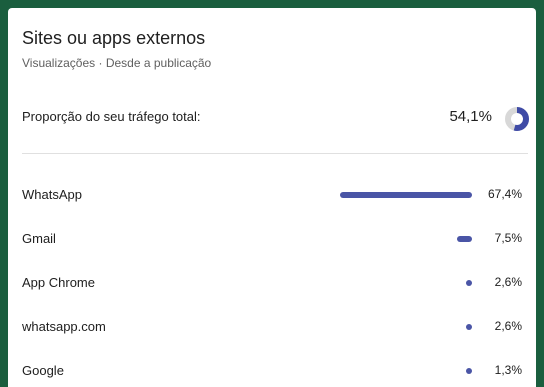  I want to click on list-item-label: Gmail, so click(39, 238).